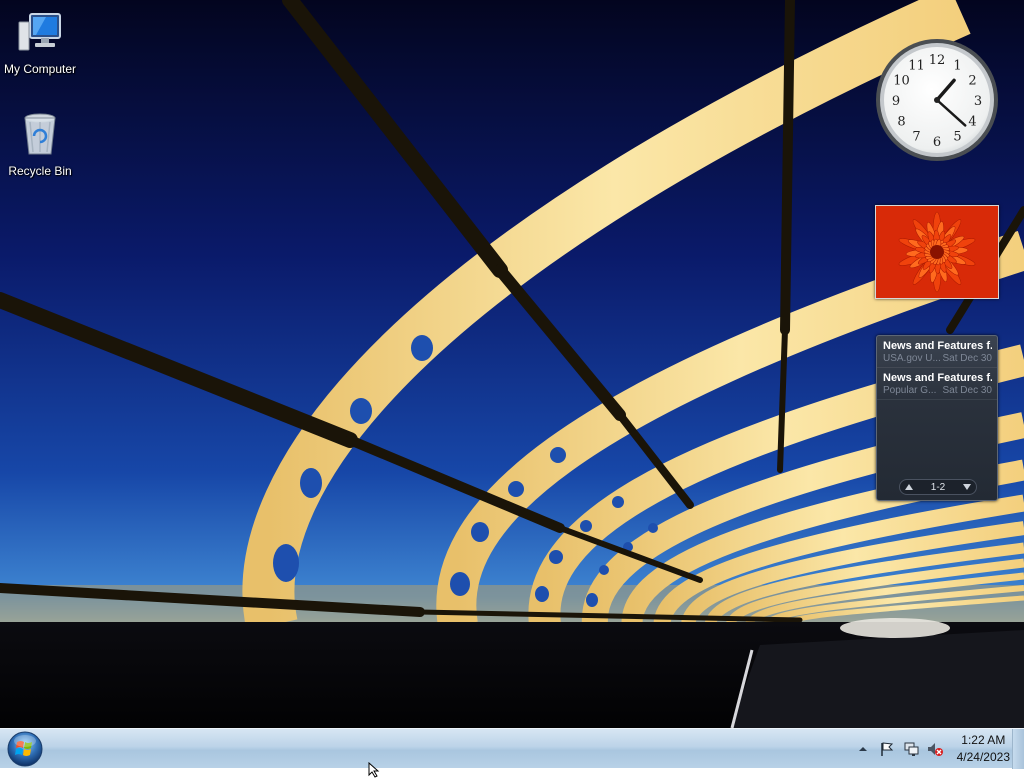 This screenshot has height=778, width=1024. I want to click on recycle-bin-icon, so click(40, 134).